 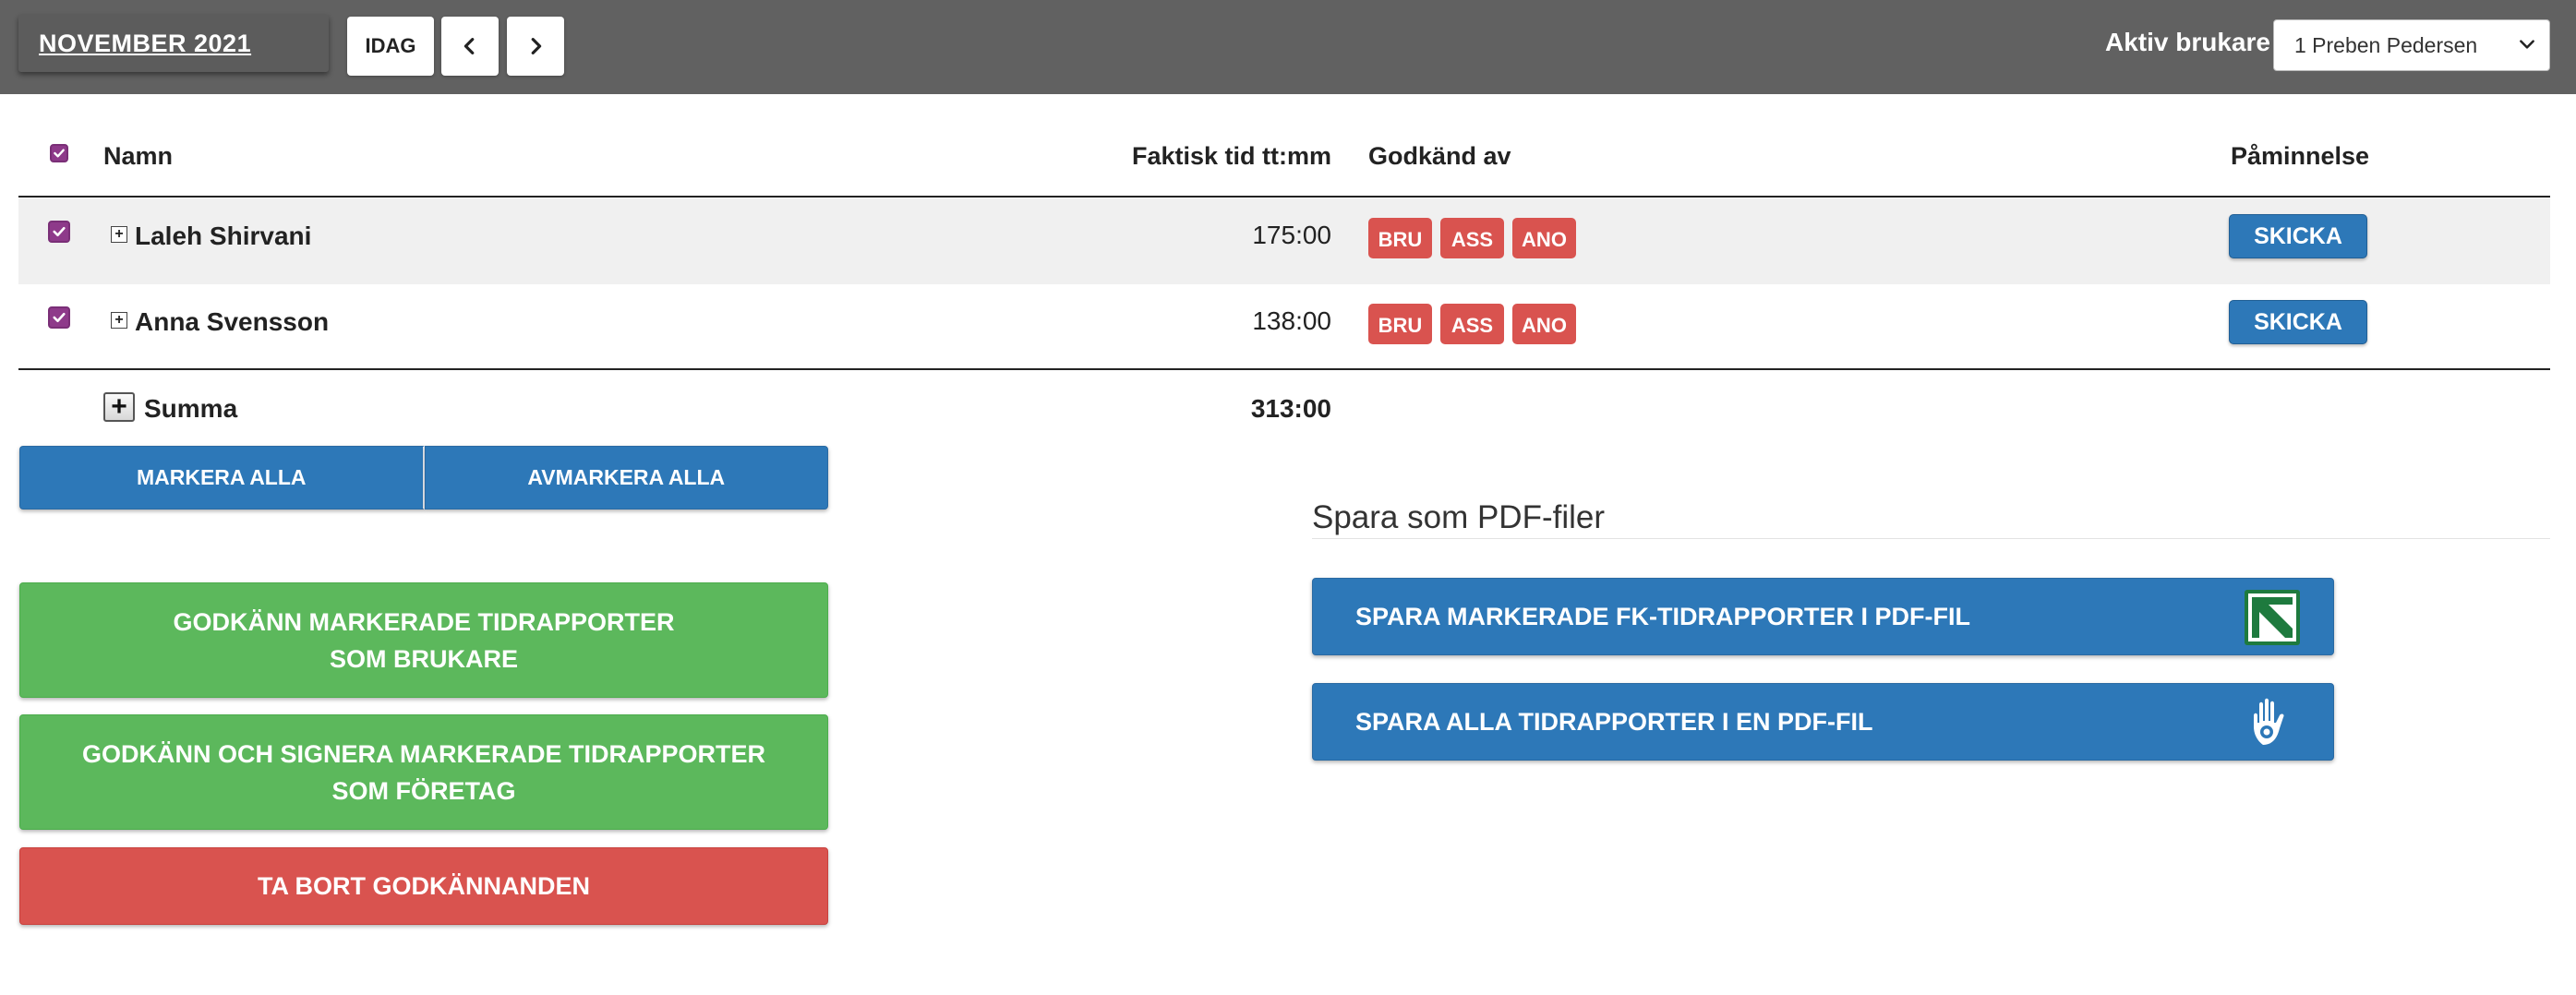 I want to click on row-name: Laleh Shirvani, so click(x=223, y=236).